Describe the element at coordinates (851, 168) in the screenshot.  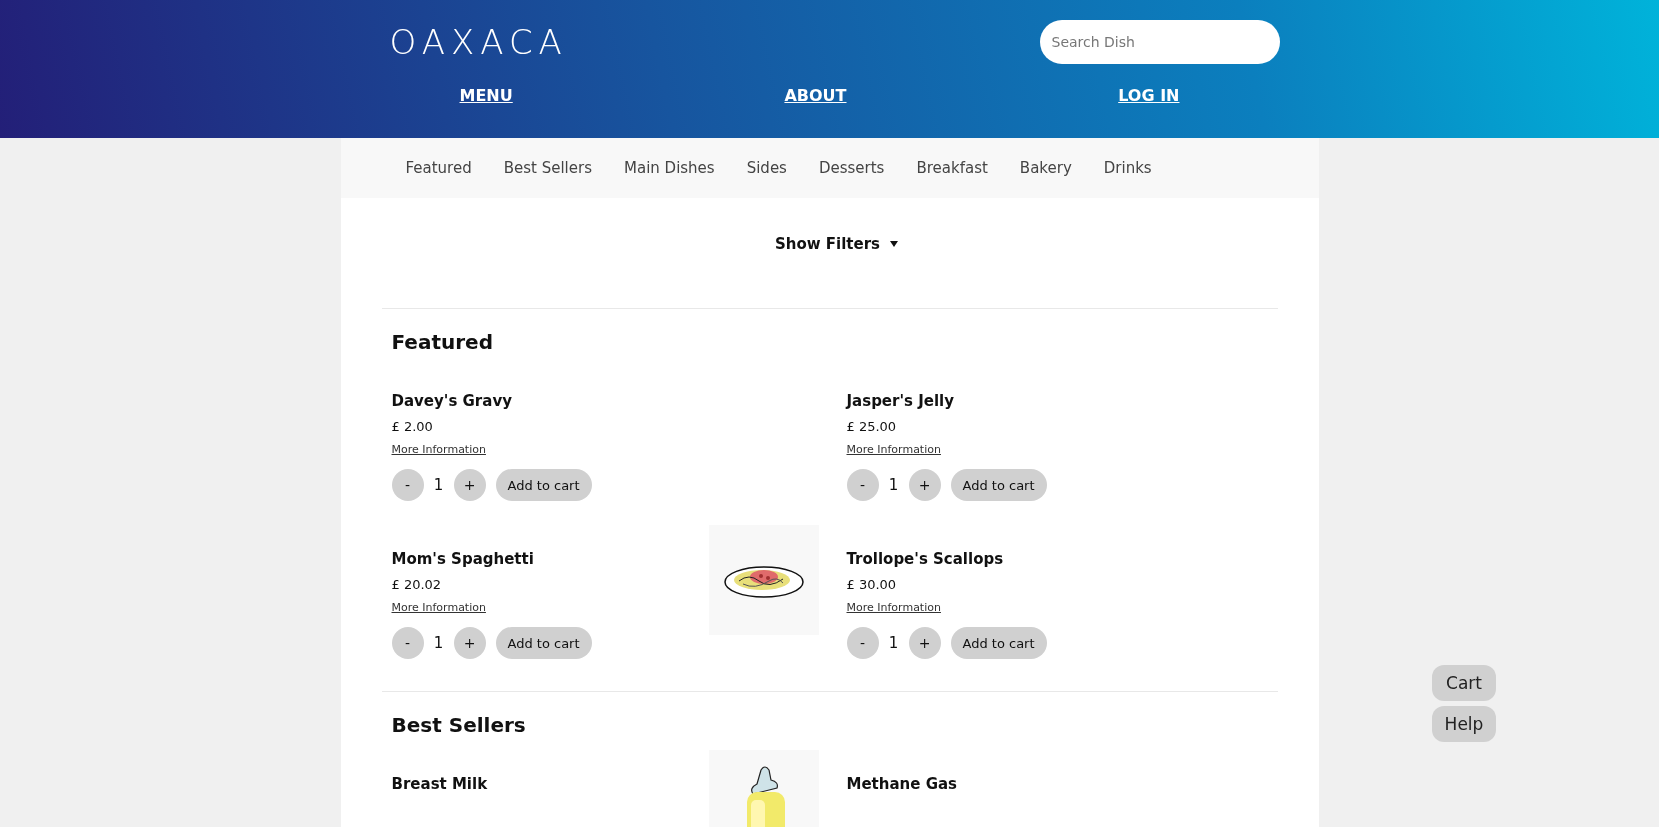
I see `category-tab: Desserts` at that location.